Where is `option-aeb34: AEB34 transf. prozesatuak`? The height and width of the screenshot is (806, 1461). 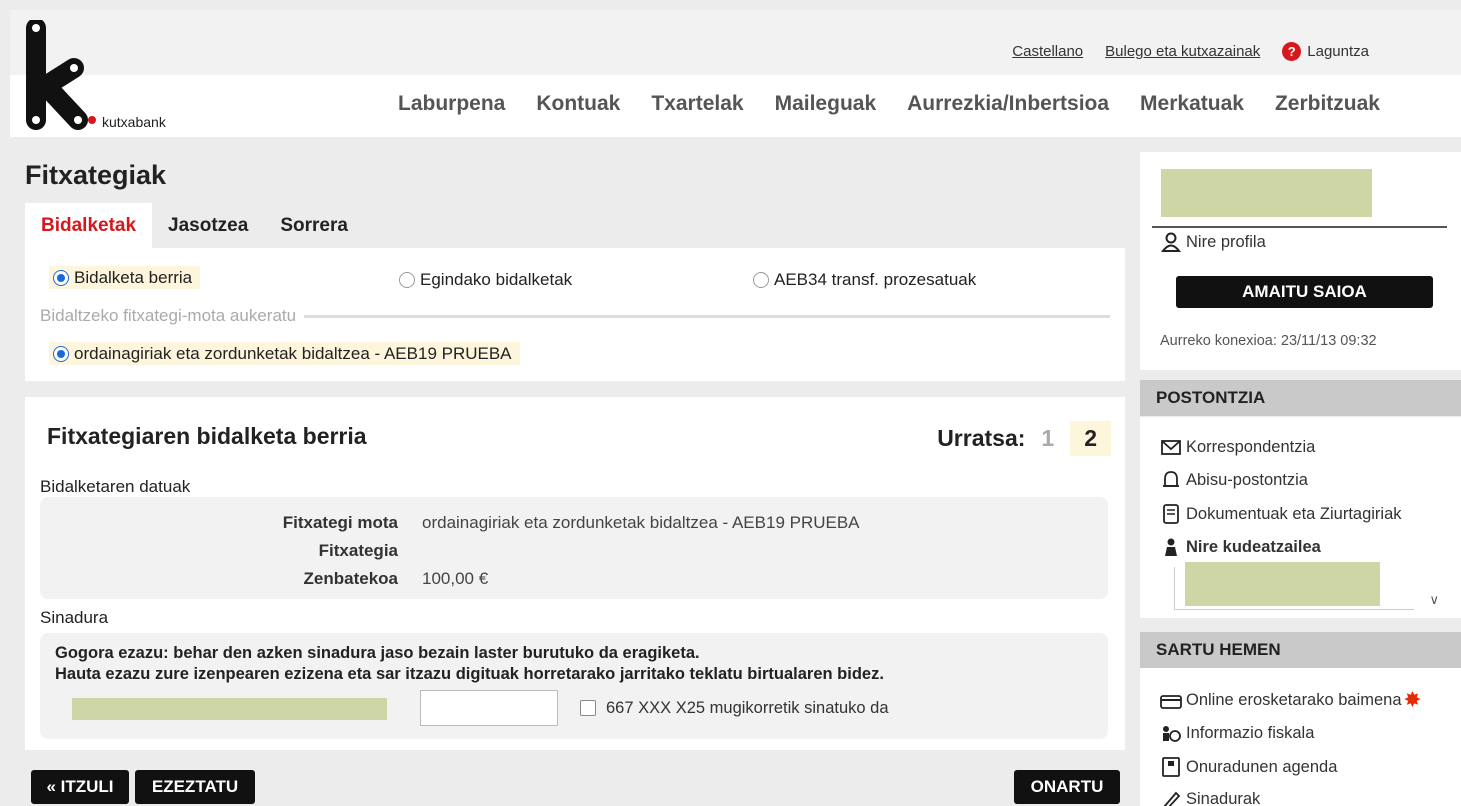 option-aeb34: AEB34 transf. prozesatuak is located at coordinates (864, 280).